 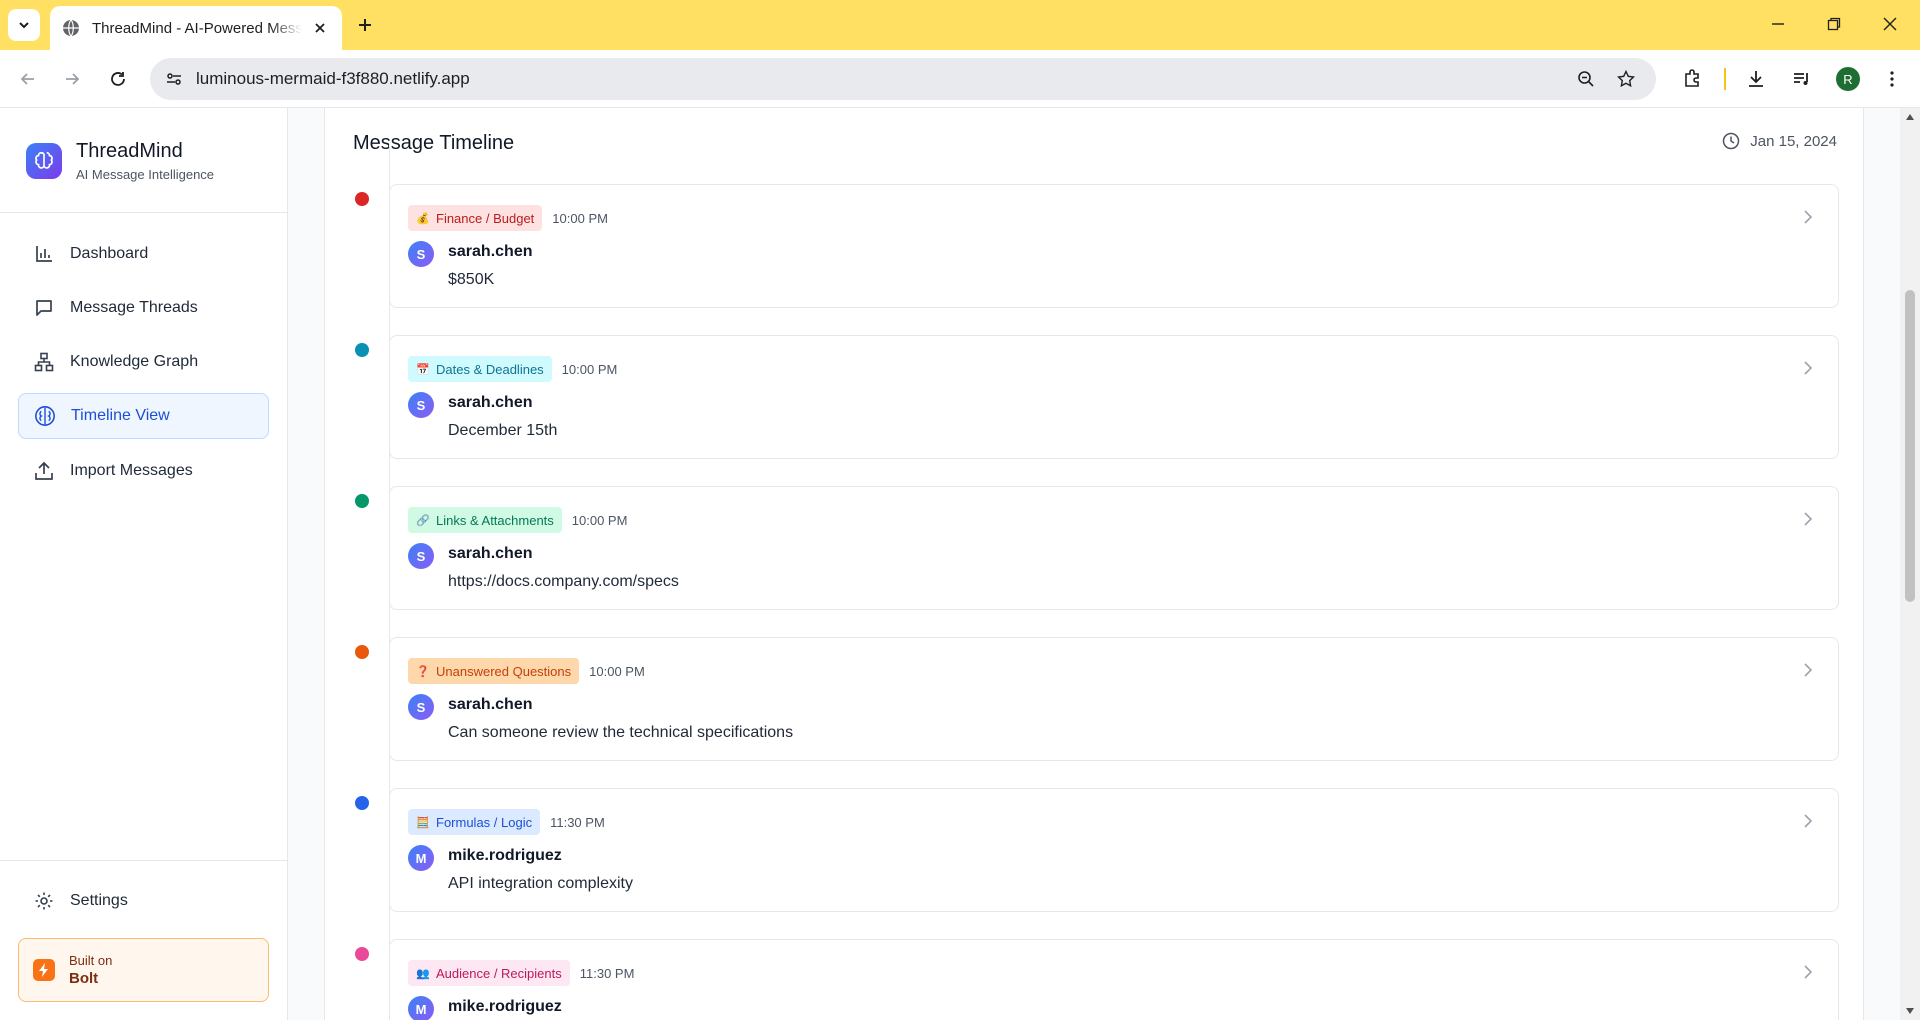 I want to click on brand: ThreadMind AI Message Intelligence, so click(x=120, y=161).